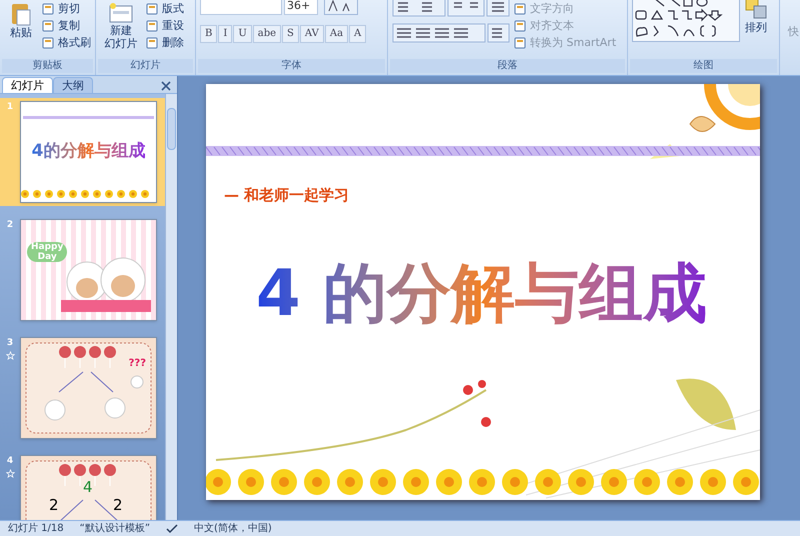  Describe the element at coordinates (121, 13) in the screenshot. I see `slide-icon` at that location.